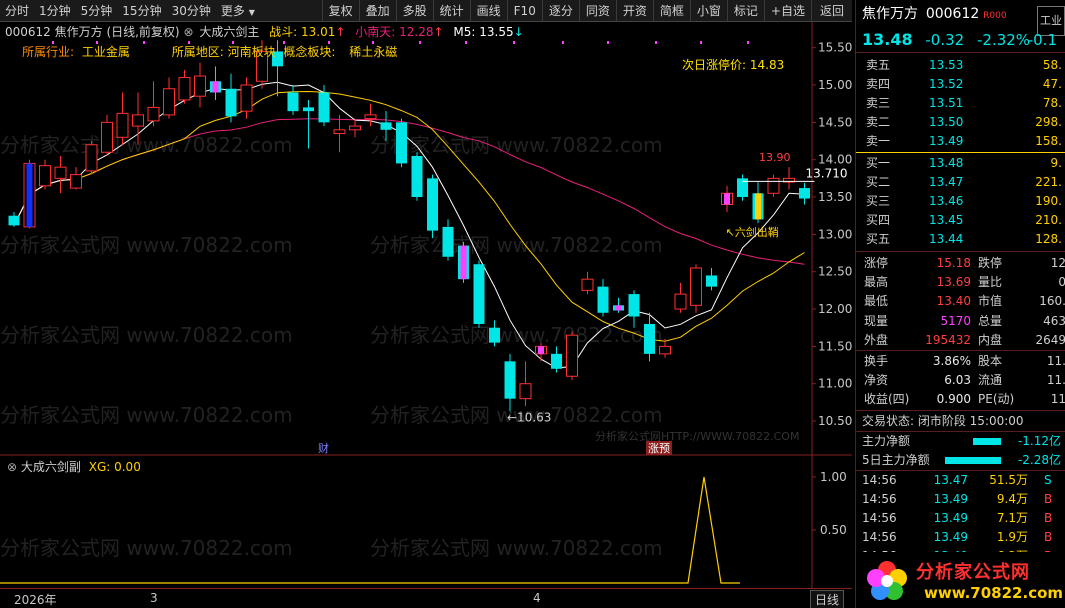 This screenshot has height=608, width=1065. Describe the element at coordinates (990, 263) in the screenshot. I see `stat-label: 跌停` at that location.